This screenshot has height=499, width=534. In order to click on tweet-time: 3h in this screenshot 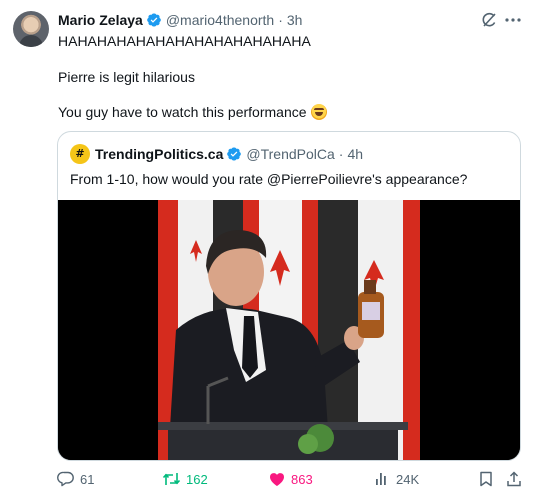, I will do `click(295, 20)`.